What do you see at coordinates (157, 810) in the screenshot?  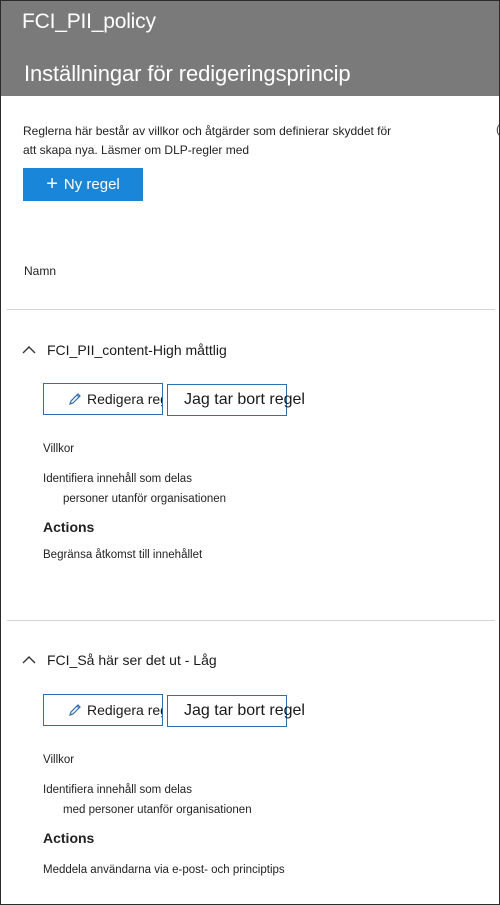 I see `condition-line: med personer utanför organisationen` at bounding box center [157, 810].